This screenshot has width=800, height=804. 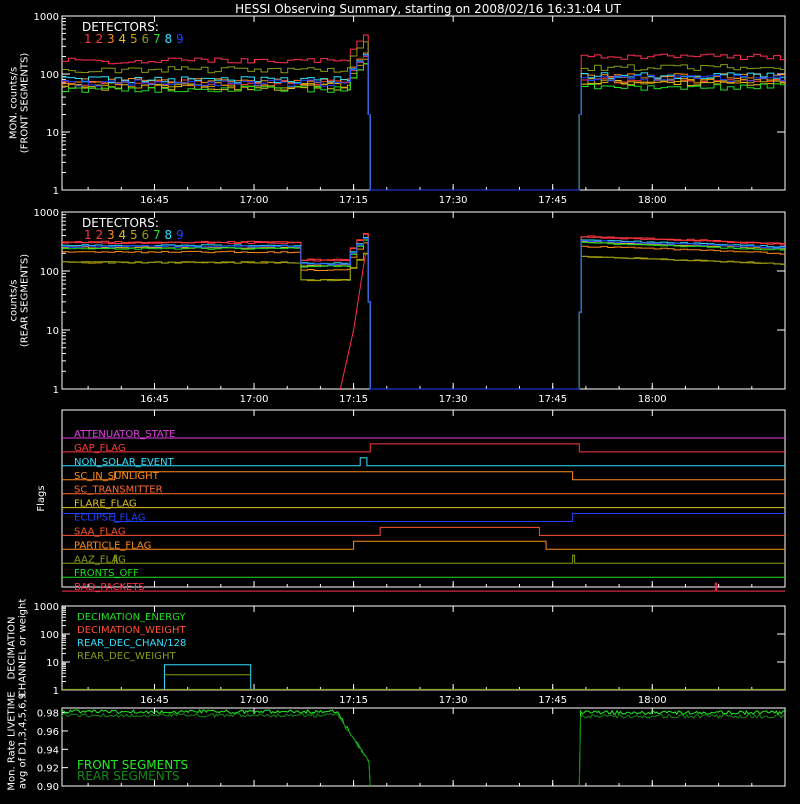 I want to click on front-x-tick-label: 17:45, so click(x=552, y=200).